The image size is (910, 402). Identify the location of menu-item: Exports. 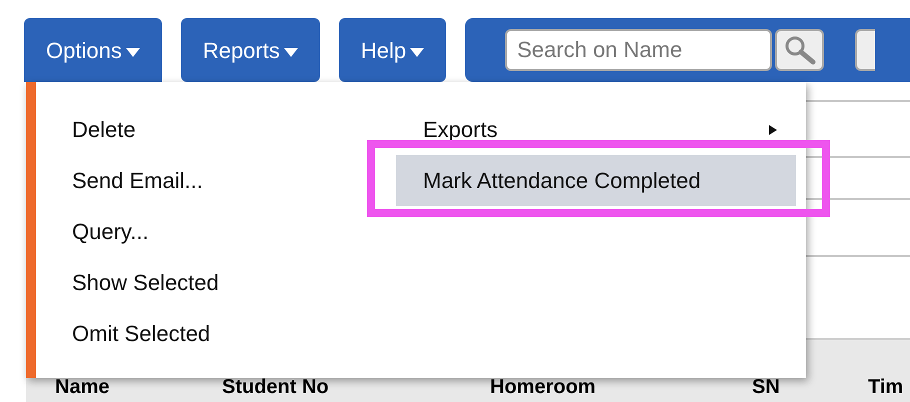
(596, 129).